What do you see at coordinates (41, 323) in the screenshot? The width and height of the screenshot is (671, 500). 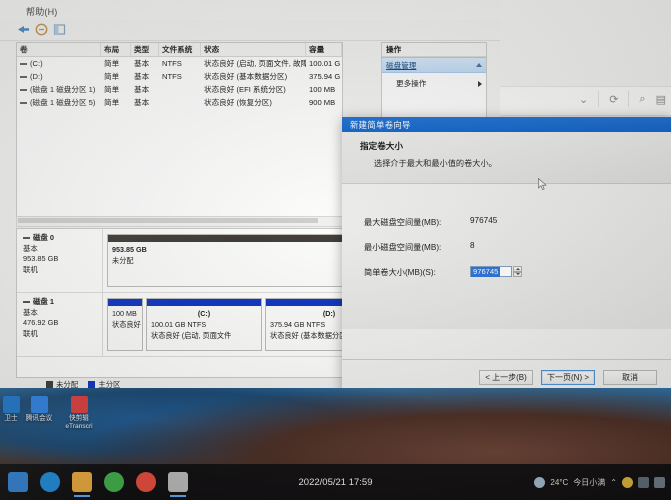 I see `disk-size: 476.92 GB` at bounding box center [41, 323].